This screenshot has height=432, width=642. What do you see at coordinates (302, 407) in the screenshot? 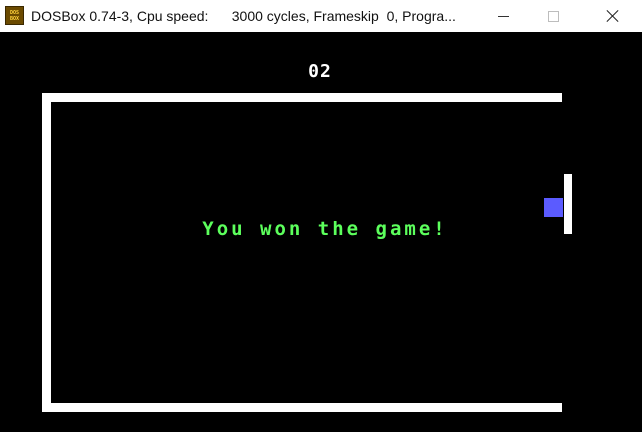
I see `bottom-wall` at bounding box center [302, 407].